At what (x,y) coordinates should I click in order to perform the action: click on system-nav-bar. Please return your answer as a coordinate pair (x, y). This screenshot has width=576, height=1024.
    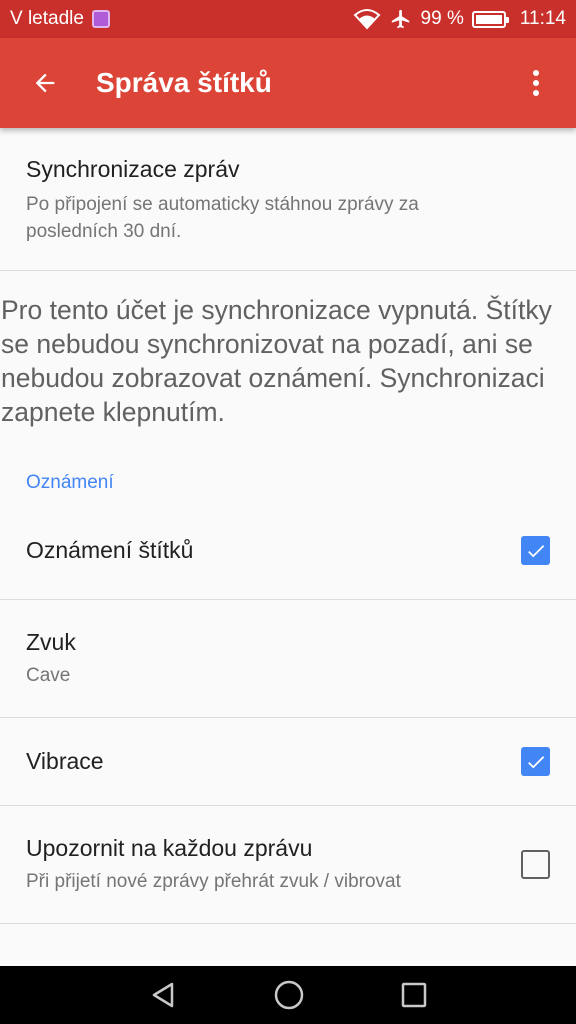
    Looking at the image, I should click on (288, 995).